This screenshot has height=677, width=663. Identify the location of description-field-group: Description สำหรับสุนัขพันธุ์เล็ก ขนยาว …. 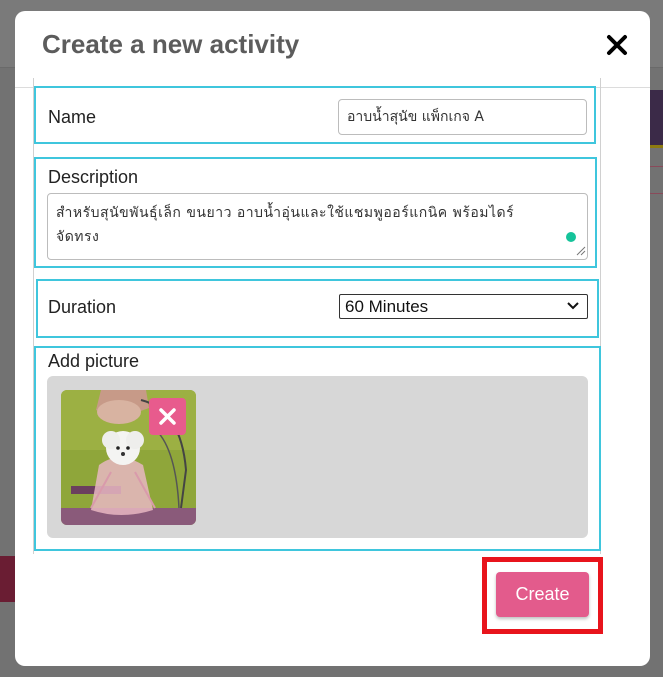
(315, 212).